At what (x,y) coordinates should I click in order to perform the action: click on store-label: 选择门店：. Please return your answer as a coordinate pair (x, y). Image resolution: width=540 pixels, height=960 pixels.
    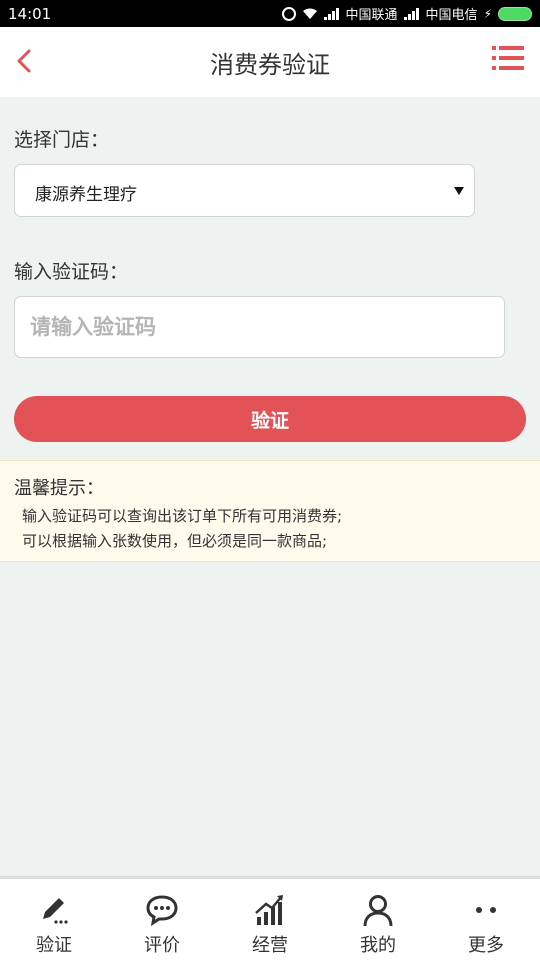
    Looking at the image, I should click on (62, 140).